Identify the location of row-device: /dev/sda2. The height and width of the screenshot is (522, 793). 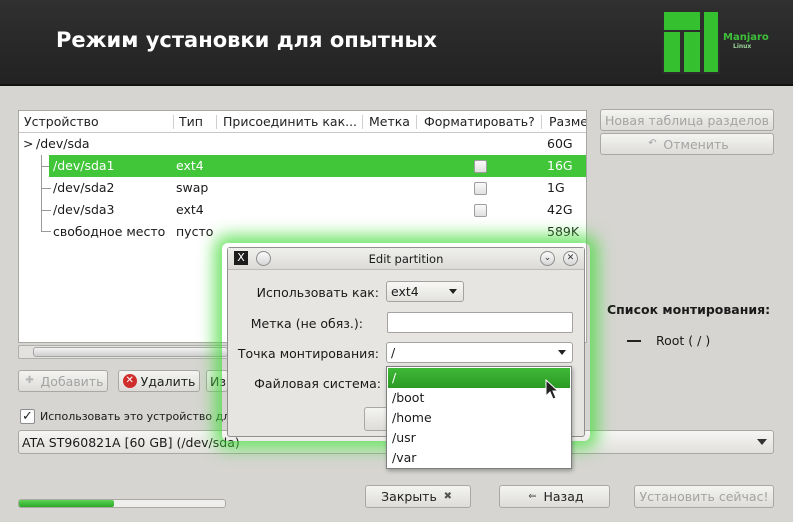
(84, 187).